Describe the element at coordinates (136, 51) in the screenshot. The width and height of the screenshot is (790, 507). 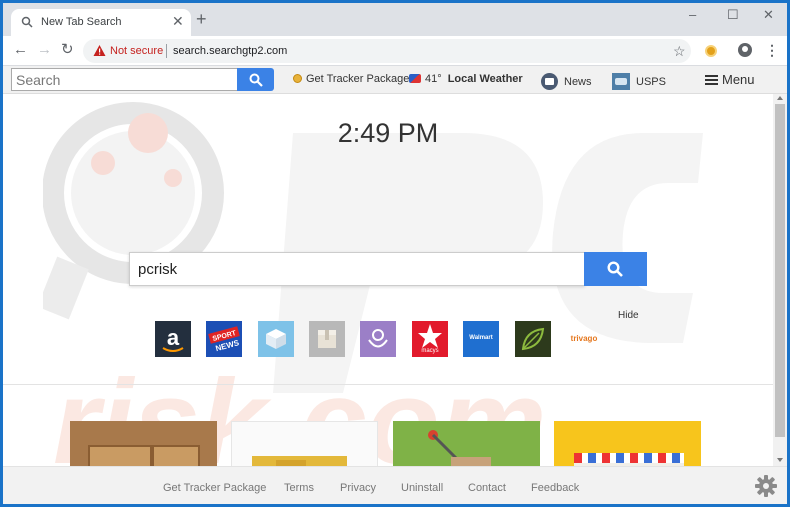
I see `security-indicator: Not secure` at that location.